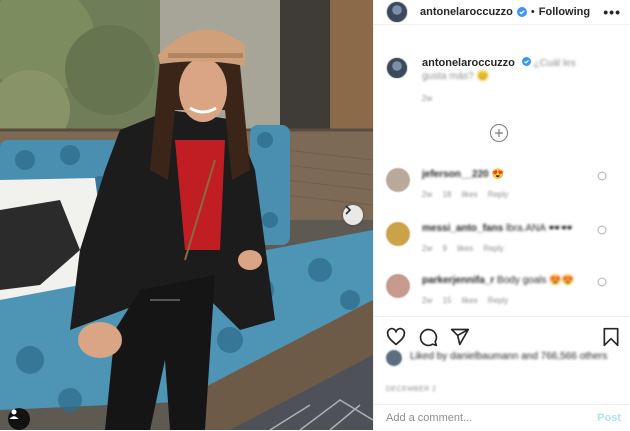 This screenshot has height=431, width=630. I want to click on add-comment-bar: Post, so click(502, 417).